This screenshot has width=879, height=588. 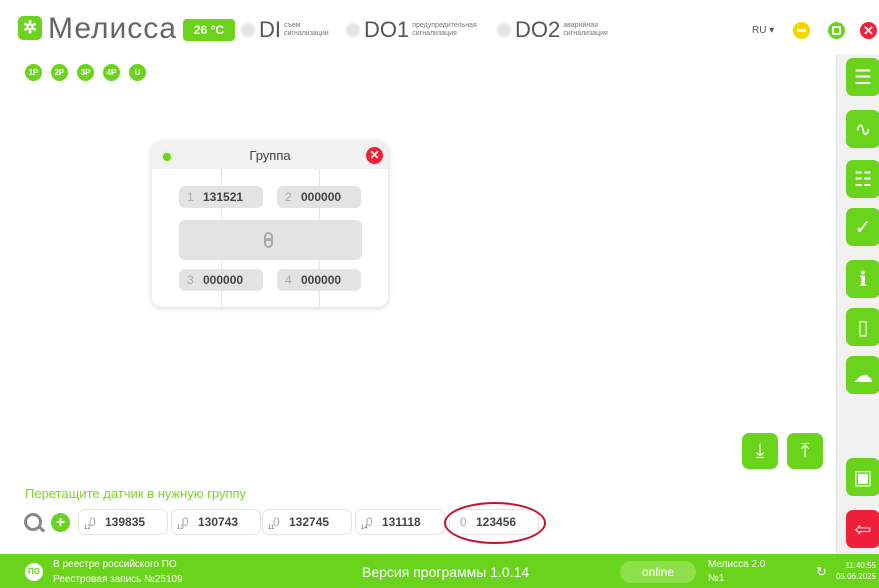 I want to click on search-icon, so click(x=33, y=522).